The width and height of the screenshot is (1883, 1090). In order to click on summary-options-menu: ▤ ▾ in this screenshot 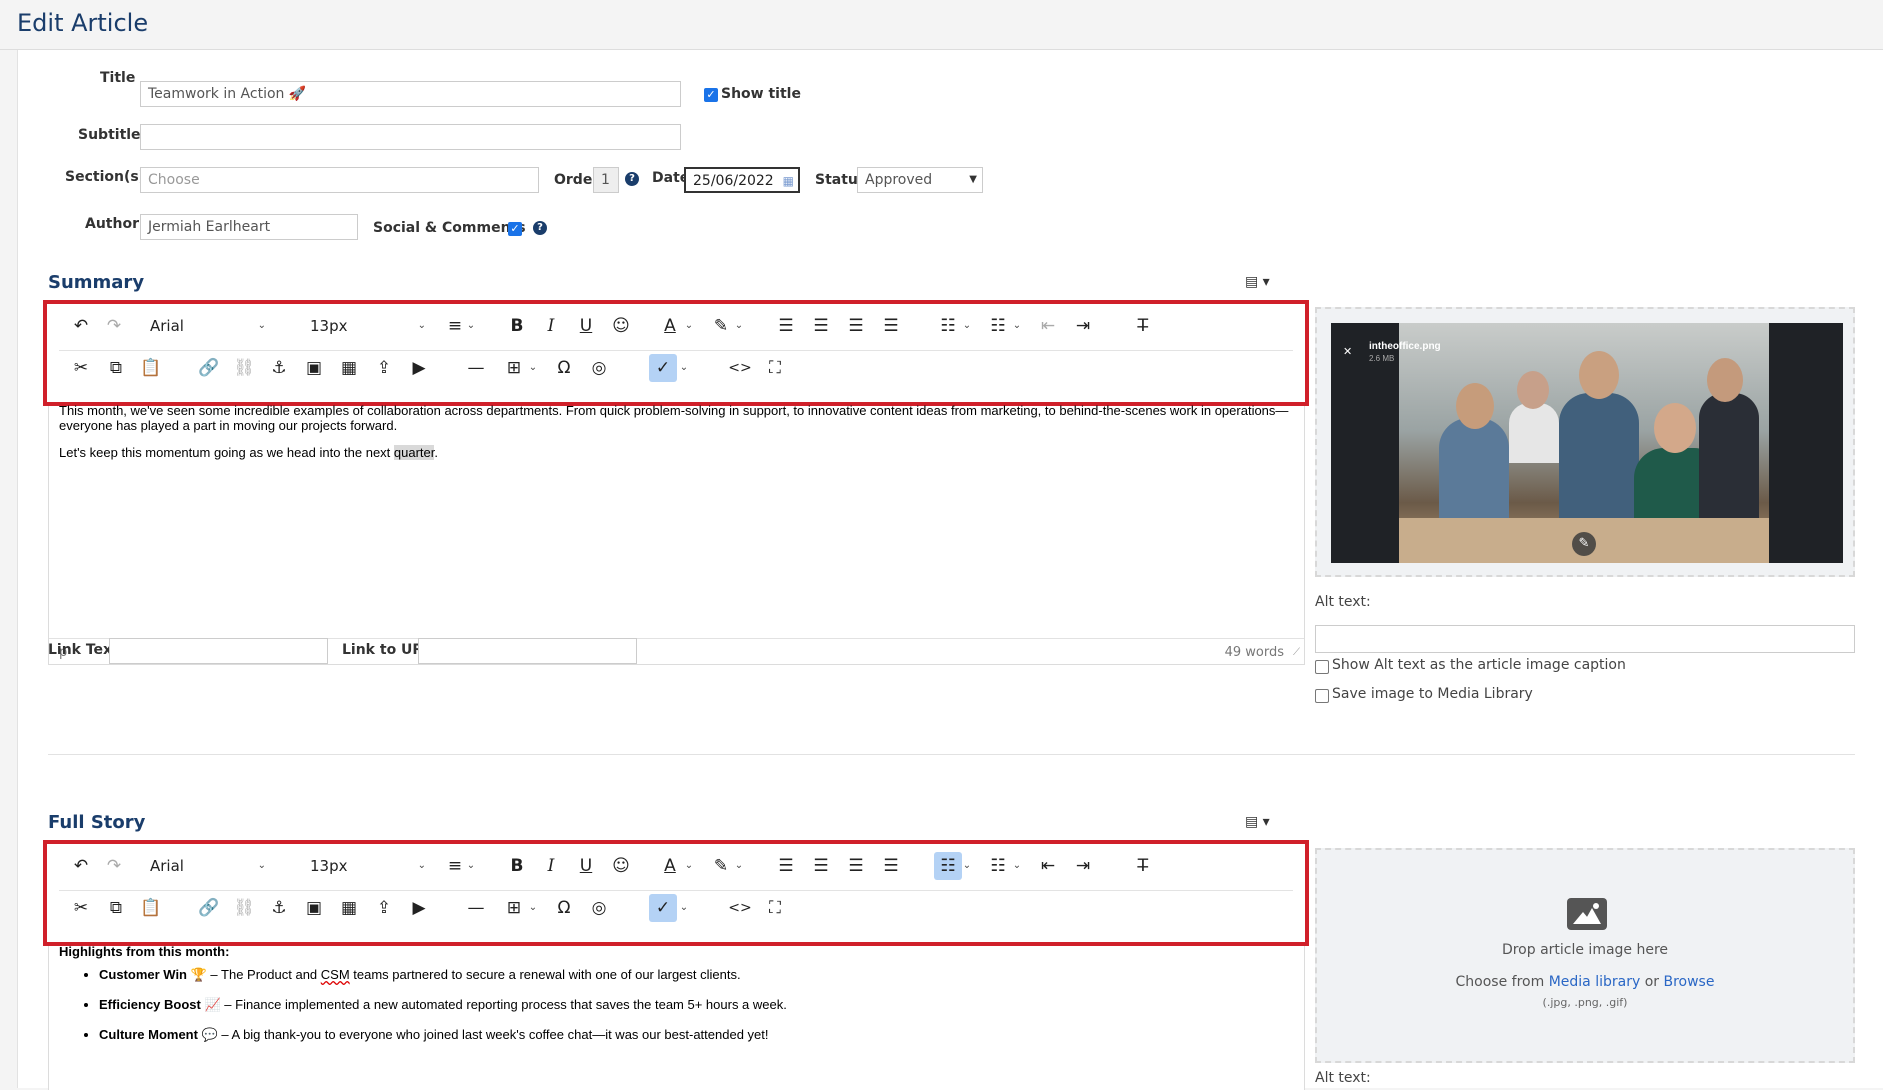, I will do `click(1257, 282)`.